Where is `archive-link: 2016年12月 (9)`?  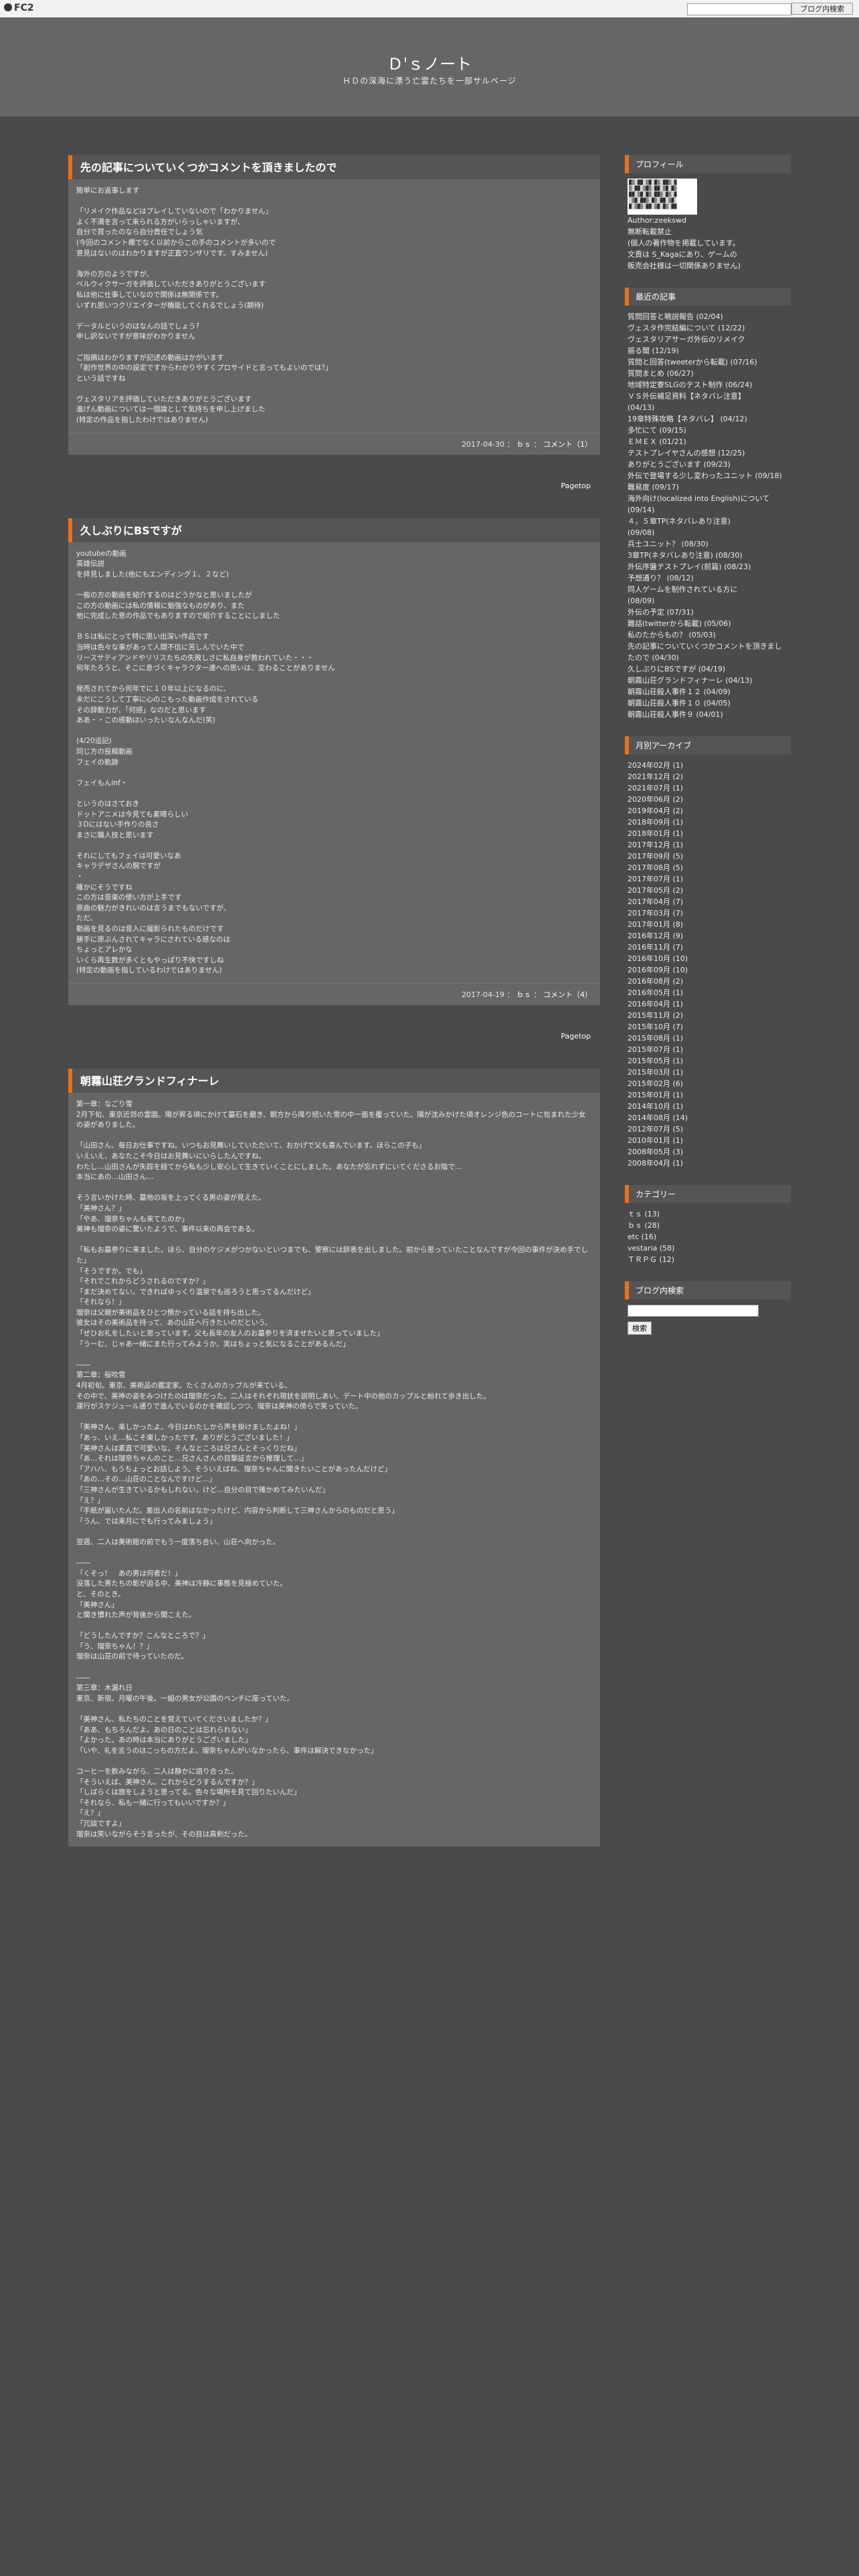 archive-link: 2016年12月 (9) is located at coordinates (708, 936).